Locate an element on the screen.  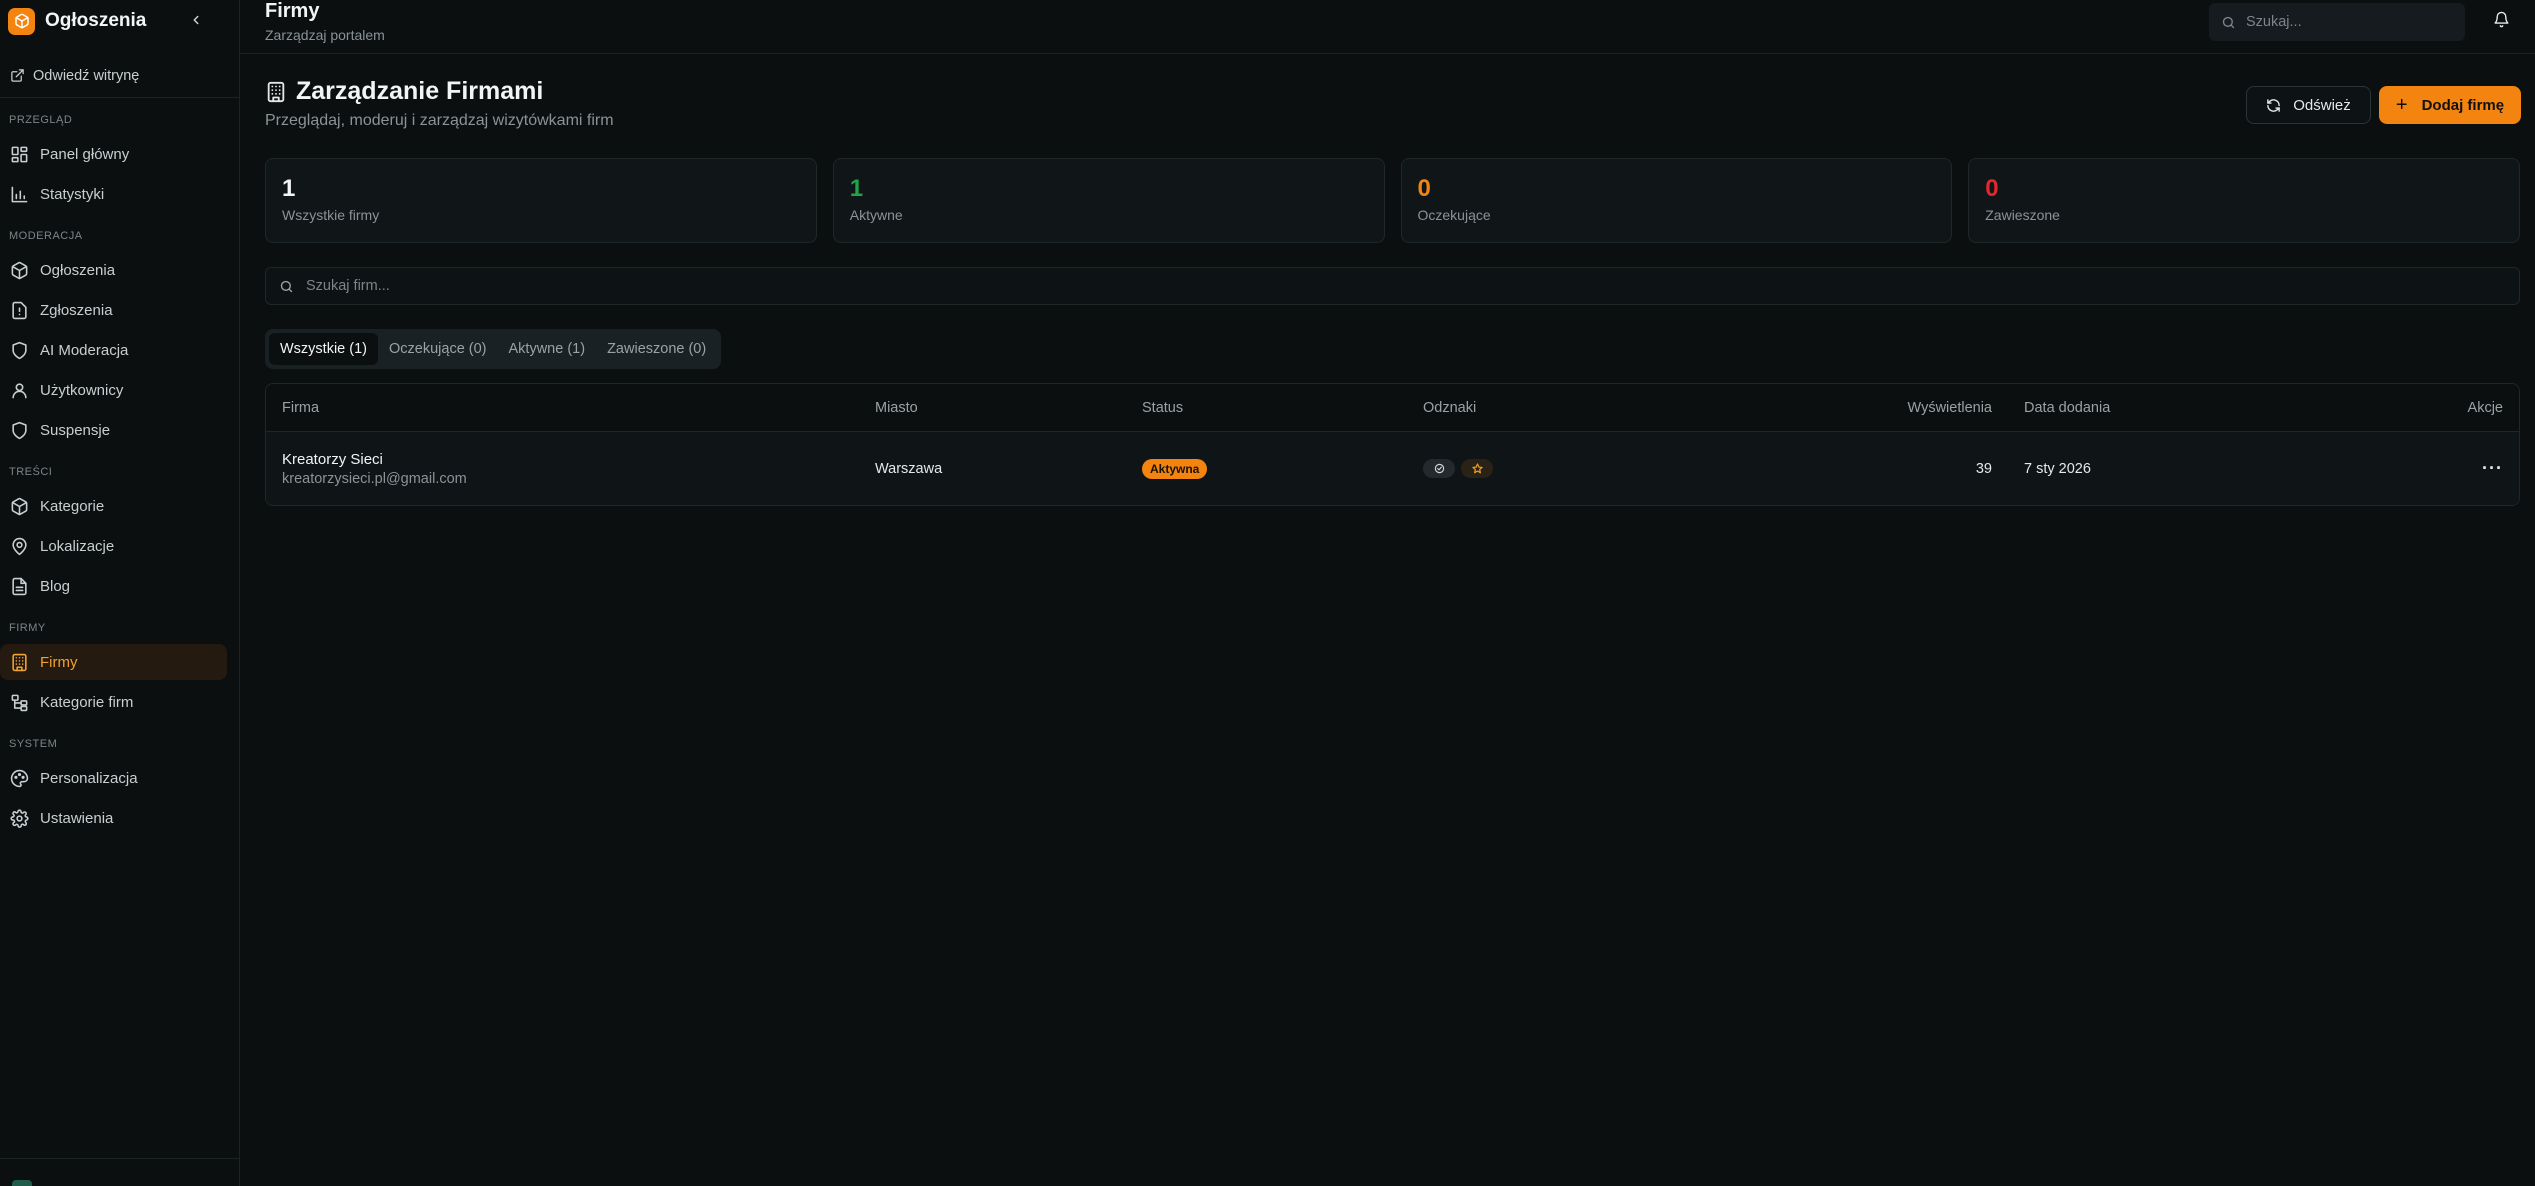
bell-icon is located at coordinates (2501, 19).